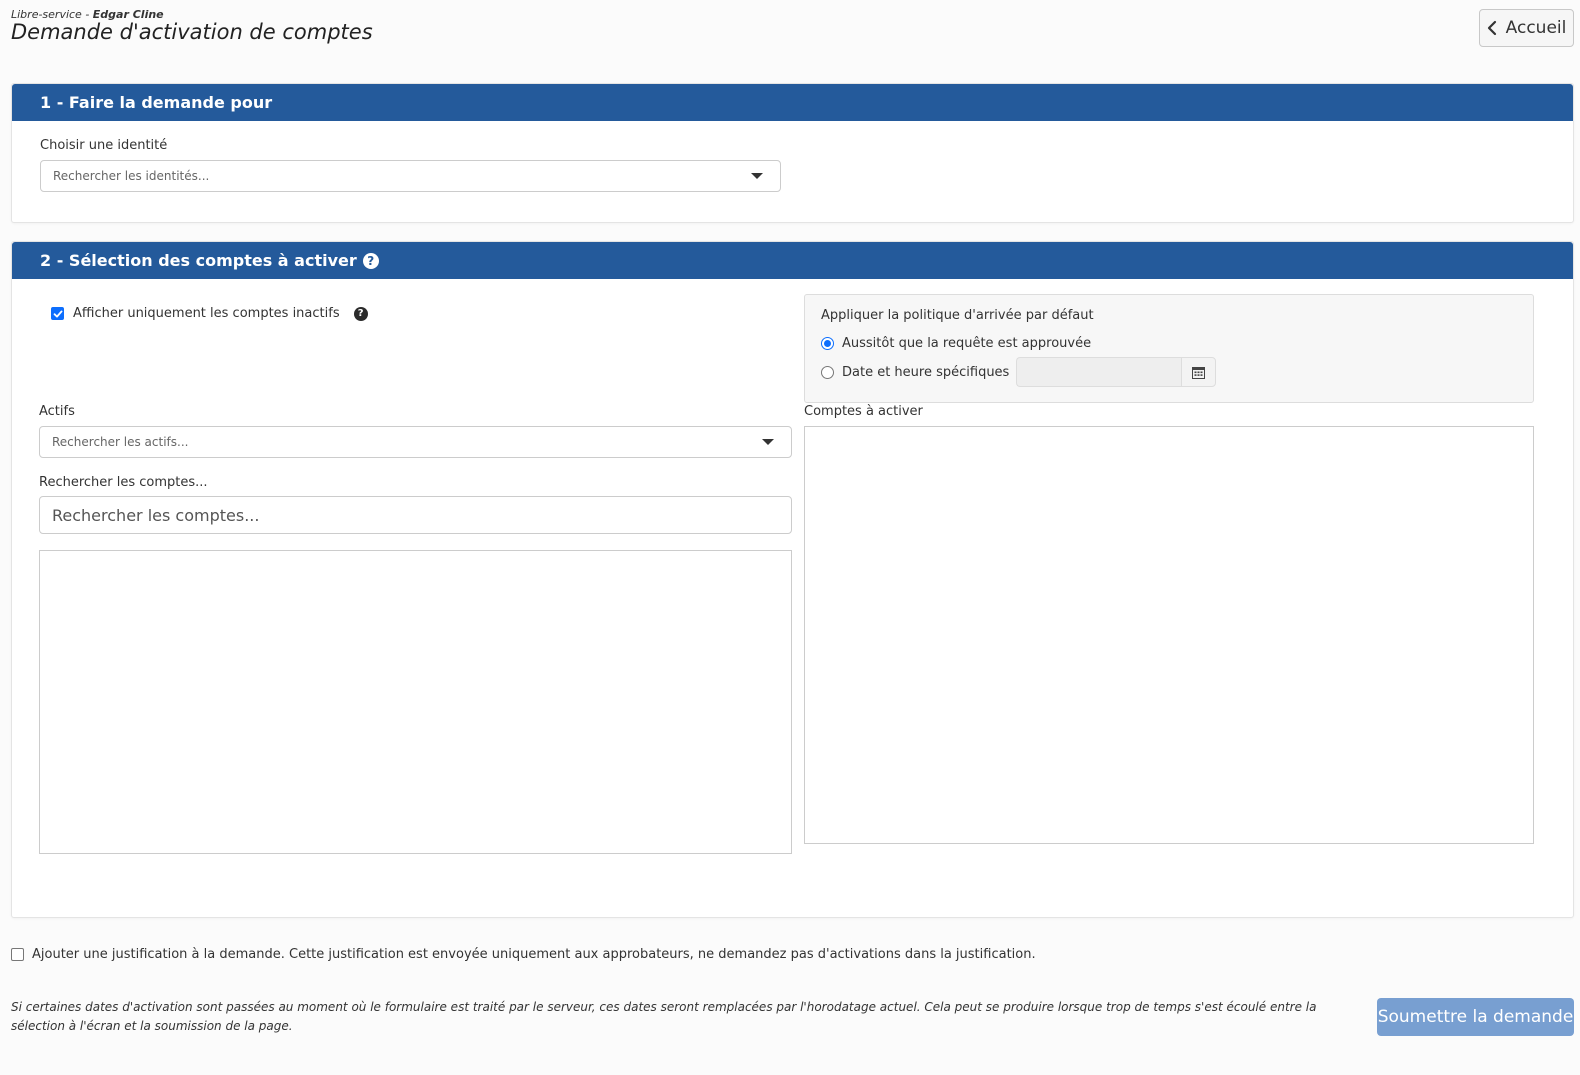 This screenshot has width=1580, height=1075. What do you see at coordinates (360, 313) in the screenshot?
I see `inactive-only-help-icon: ?` at bounding box center [360, 313].